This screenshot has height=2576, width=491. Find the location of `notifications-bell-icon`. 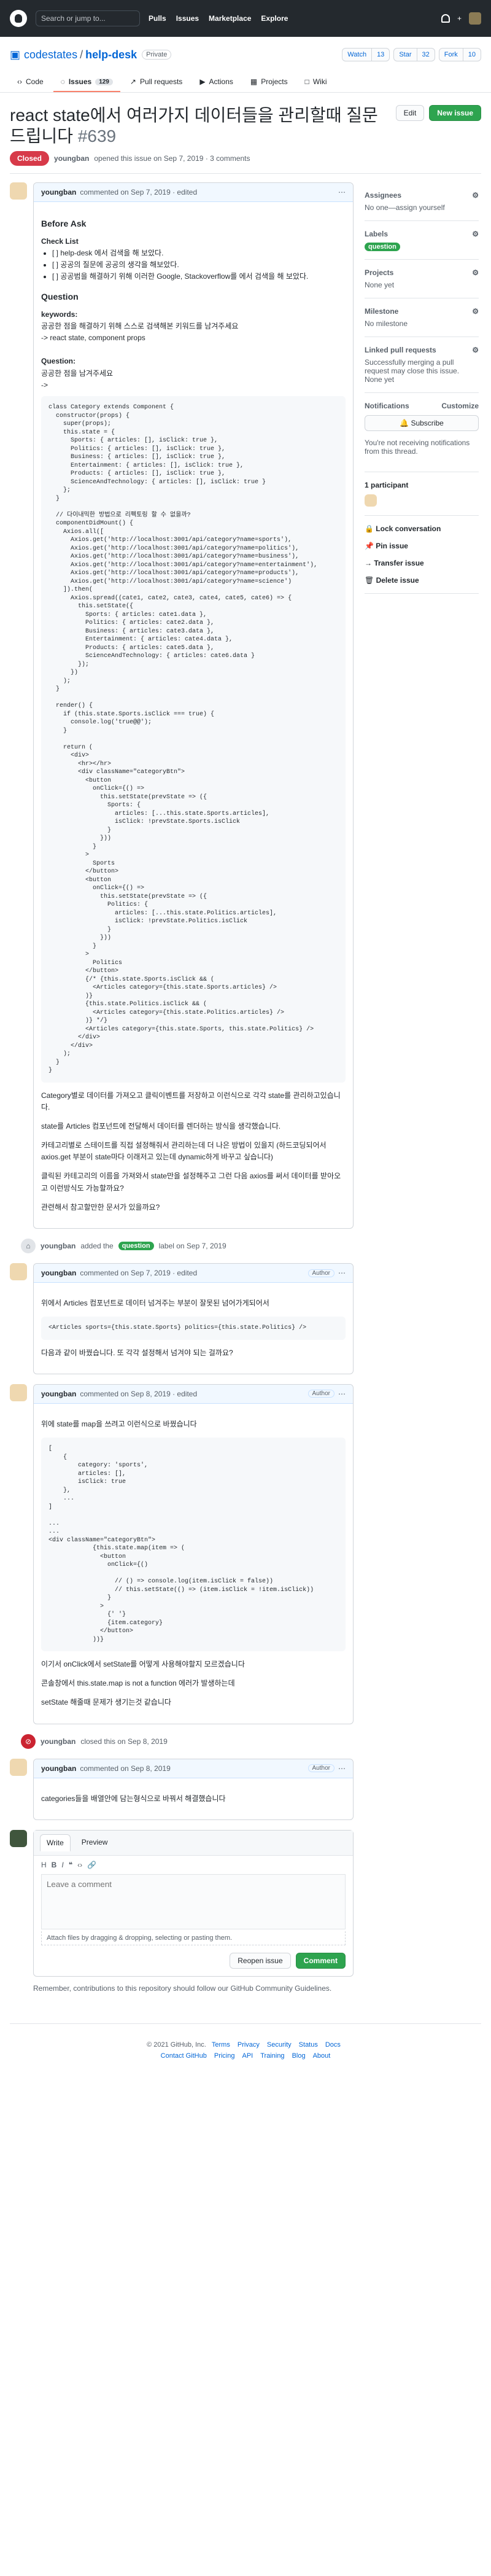

notifications-bell-icon is located at coordinates (446, 18).